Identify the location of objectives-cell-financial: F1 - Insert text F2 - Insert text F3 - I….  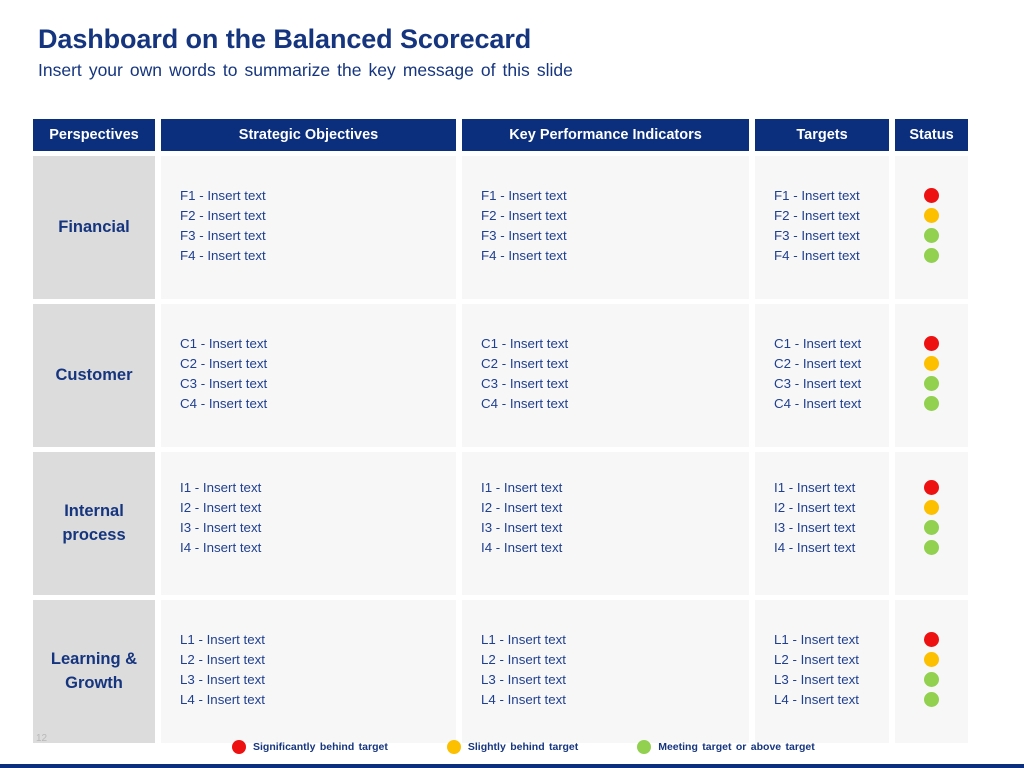
(308, 227).